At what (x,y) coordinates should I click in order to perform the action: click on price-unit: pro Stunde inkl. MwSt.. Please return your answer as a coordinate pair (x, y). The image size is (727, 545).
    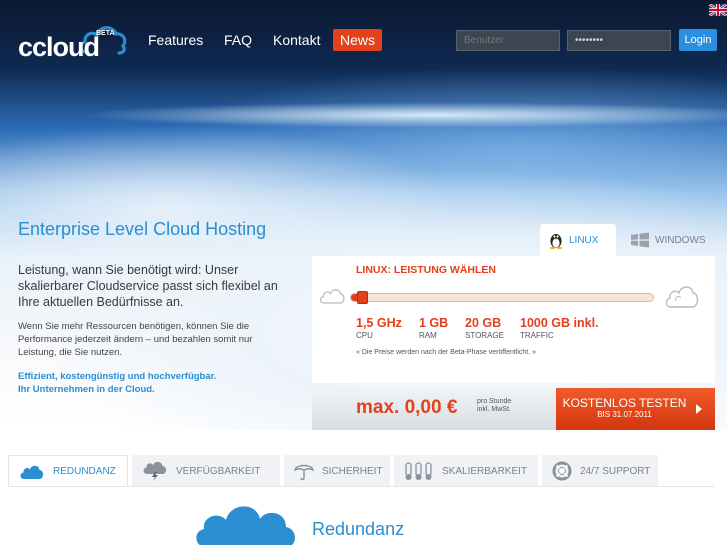
    Looking at the image, I should click on (494, 406).